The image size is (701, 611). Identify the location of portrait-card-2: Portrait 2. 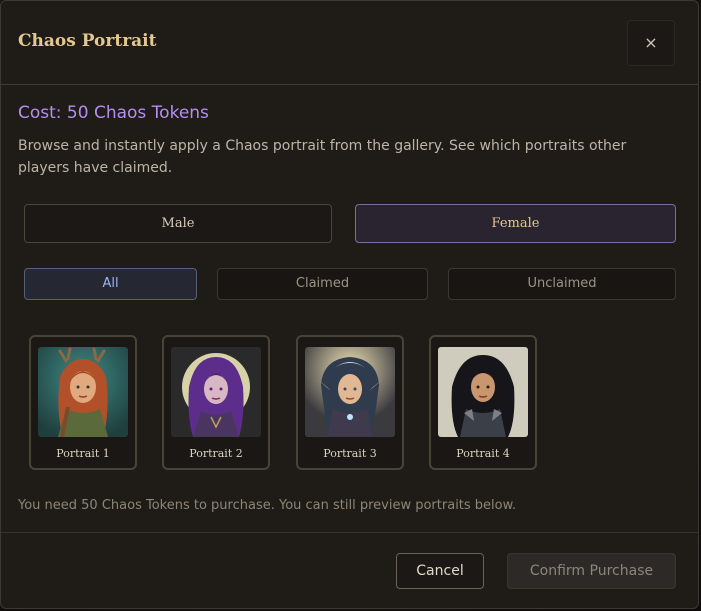
(216, 402).